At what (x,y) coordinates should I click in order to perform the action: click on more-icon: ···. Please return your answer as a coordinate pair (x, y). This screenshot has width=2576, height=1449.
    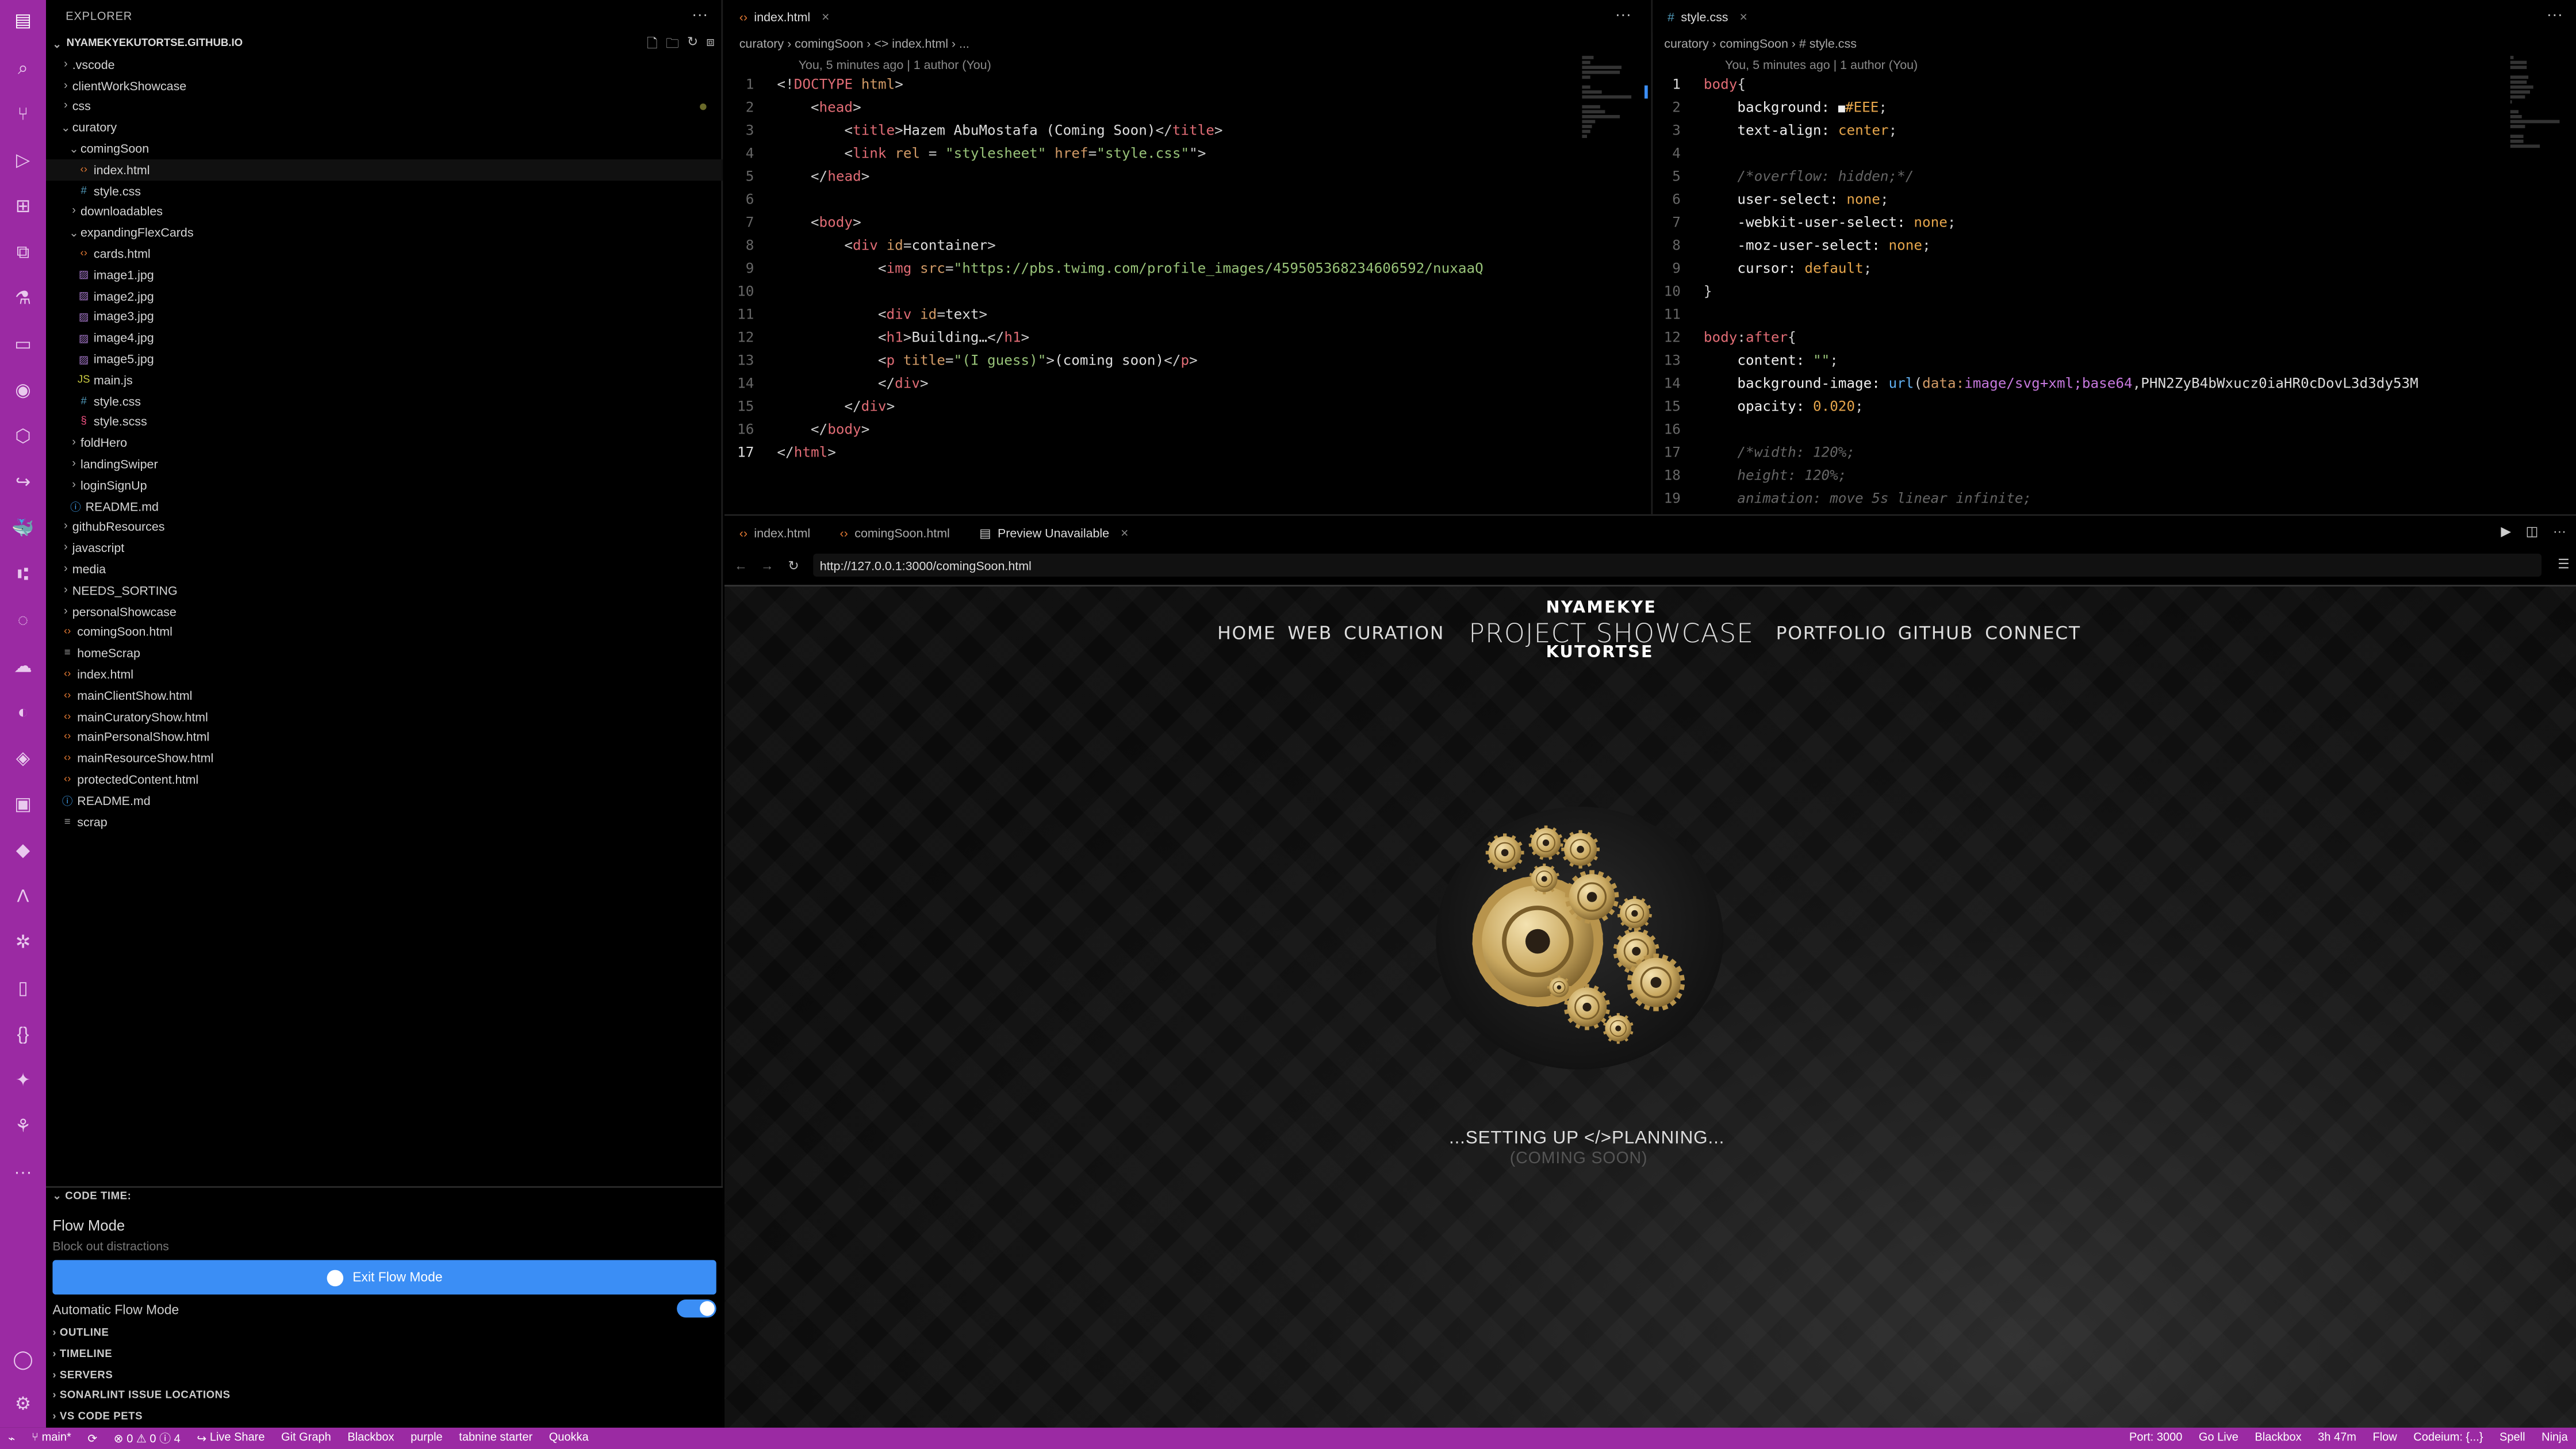
    Looking at the image, I should click on (2559, 531).